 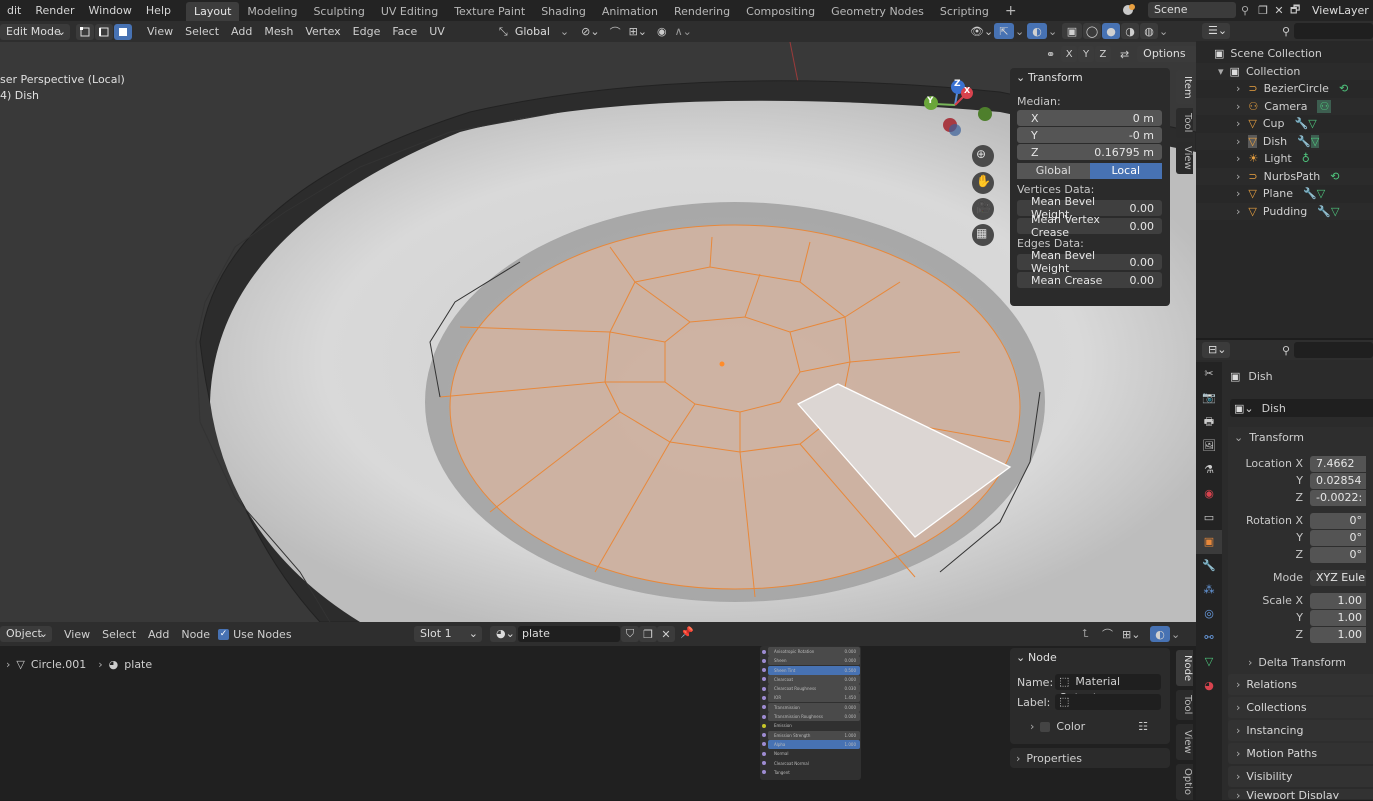 What do you see at coordinates (1184, 87) in the screenshot?
I see `sidebar-tab-item: Item` at bounding box center [1184, 87].